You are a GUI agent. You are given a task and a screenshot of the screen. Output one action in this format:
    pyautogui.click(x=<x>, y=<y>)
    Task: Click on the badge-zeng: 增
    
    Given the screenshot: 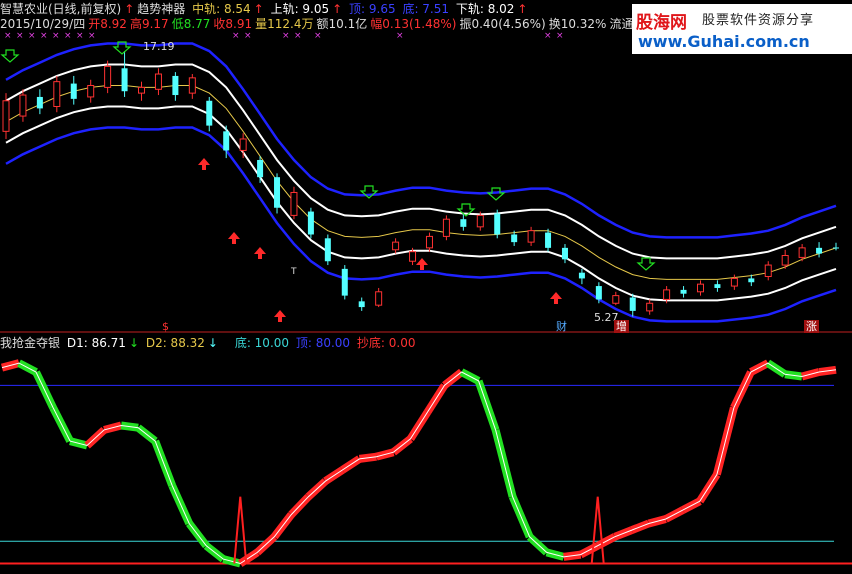 What is the action you would take?
    pyautogui.click(x=621, y=326)
    